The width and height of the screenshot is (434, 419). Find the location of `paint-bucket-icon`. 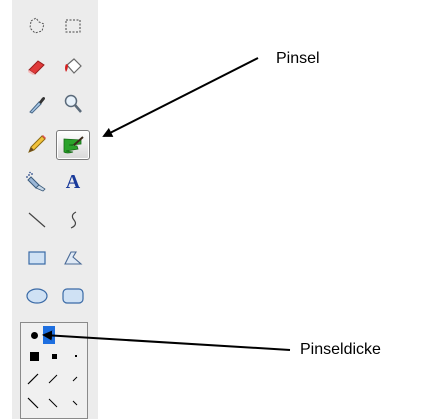

paint-bucket-icon is located at coordinates (73, 66).